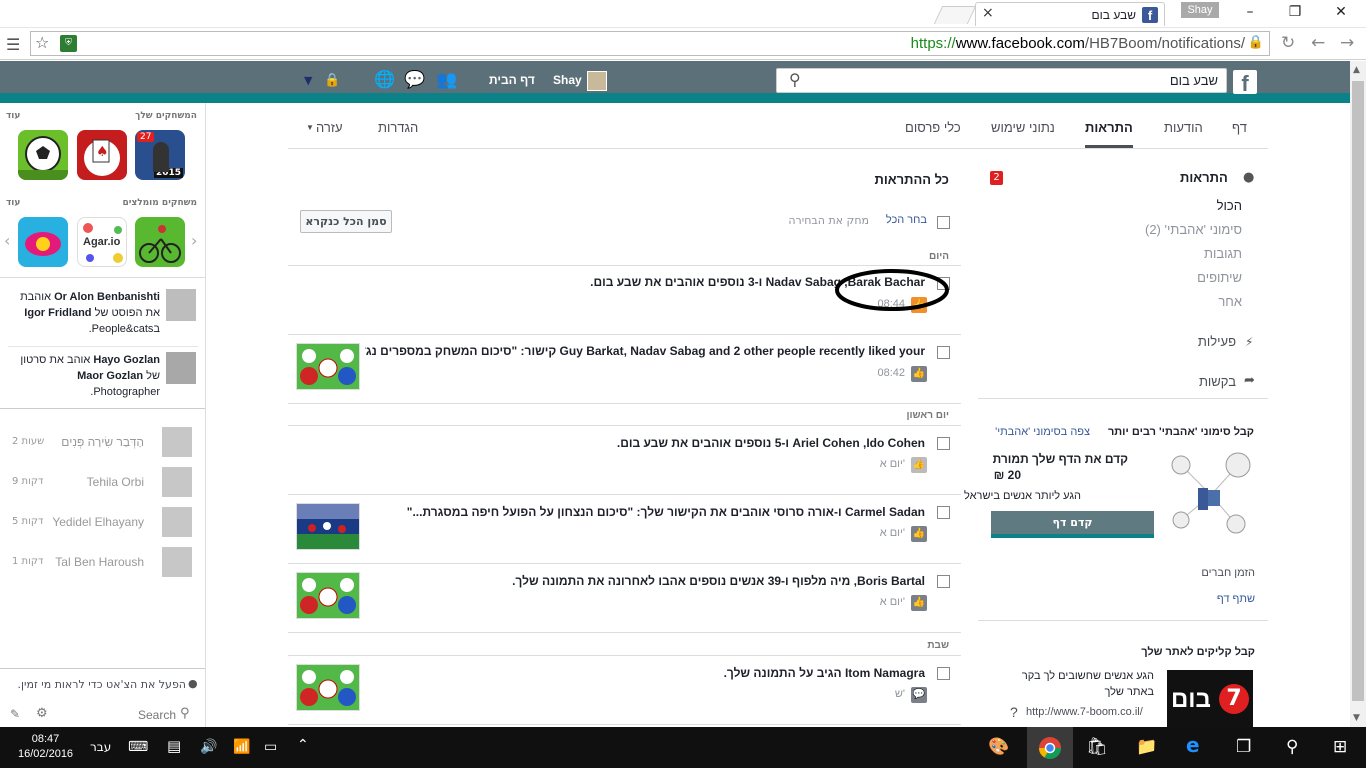 This screenshot has height=771, width=1366. Describe the element at coordinates (98, 522) in the screenshot. I see `chat-contact: 5 דקות Yedidel Elhayany` at that location.